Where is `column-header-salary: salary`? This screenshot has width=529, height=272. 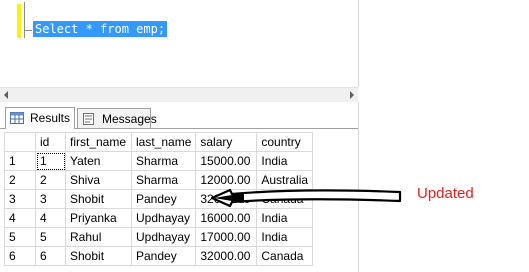 column-header-salary: salary is located at coordinates (226, 142).